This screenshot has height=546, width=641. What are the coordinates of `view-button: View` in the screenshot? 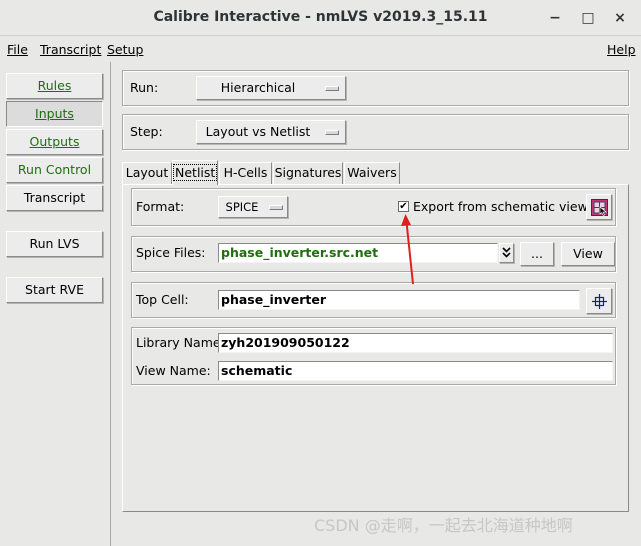 It's located at (588, 254).